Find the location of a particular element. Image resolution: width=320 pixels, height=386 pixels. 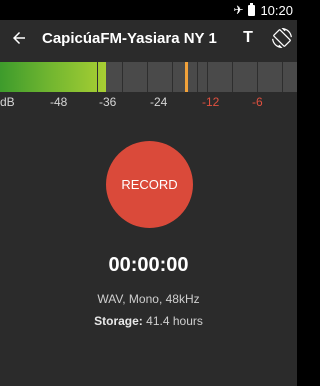

record-button-label: RECORD is located at coordinates (149, 184).